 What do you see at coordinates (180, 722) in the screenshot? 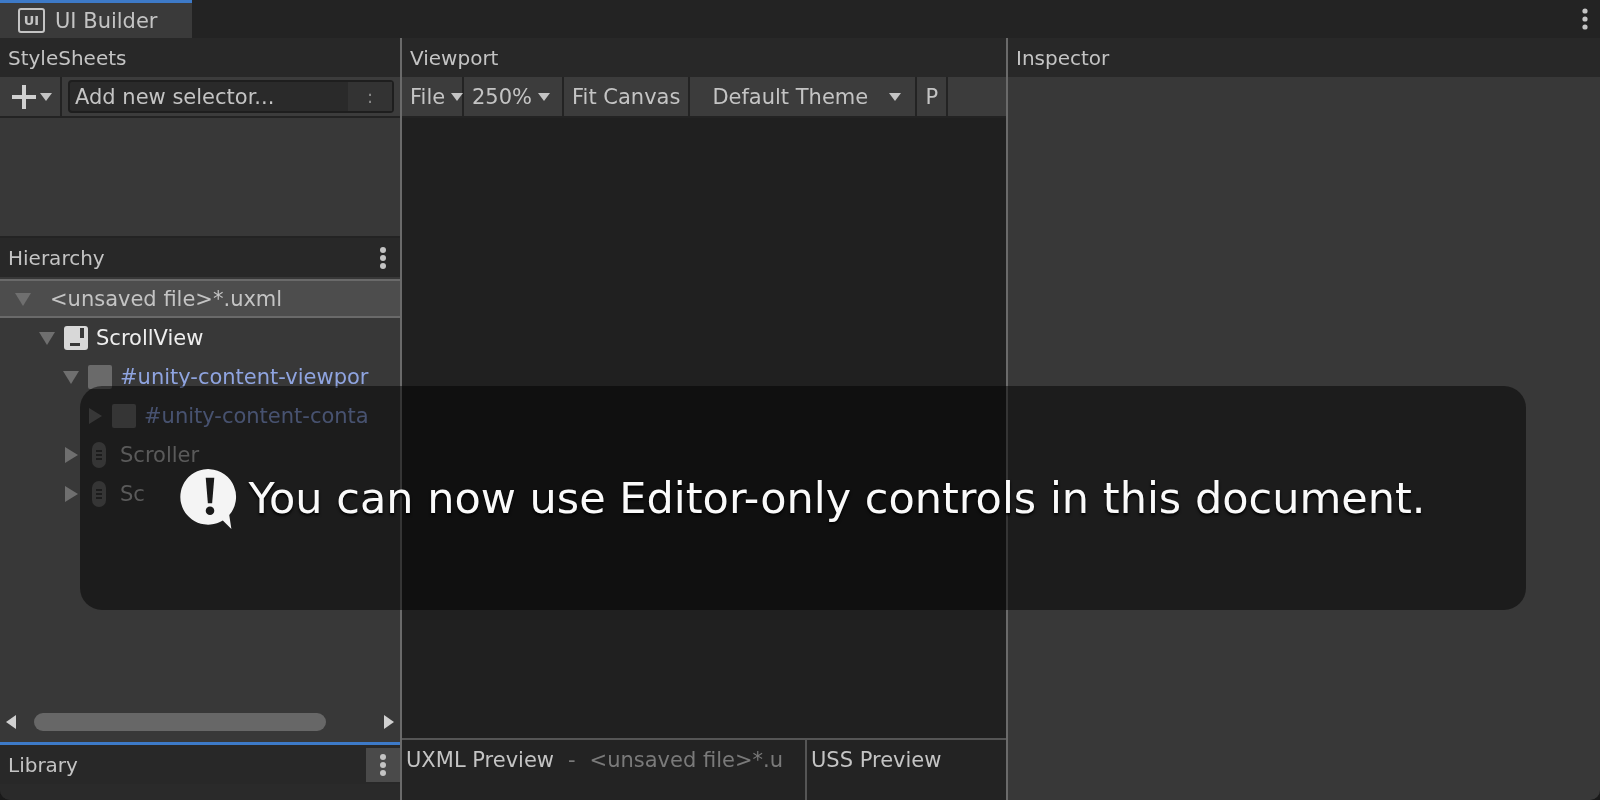
I see `scrollbar-thumb` at bounding box center [180, 722].